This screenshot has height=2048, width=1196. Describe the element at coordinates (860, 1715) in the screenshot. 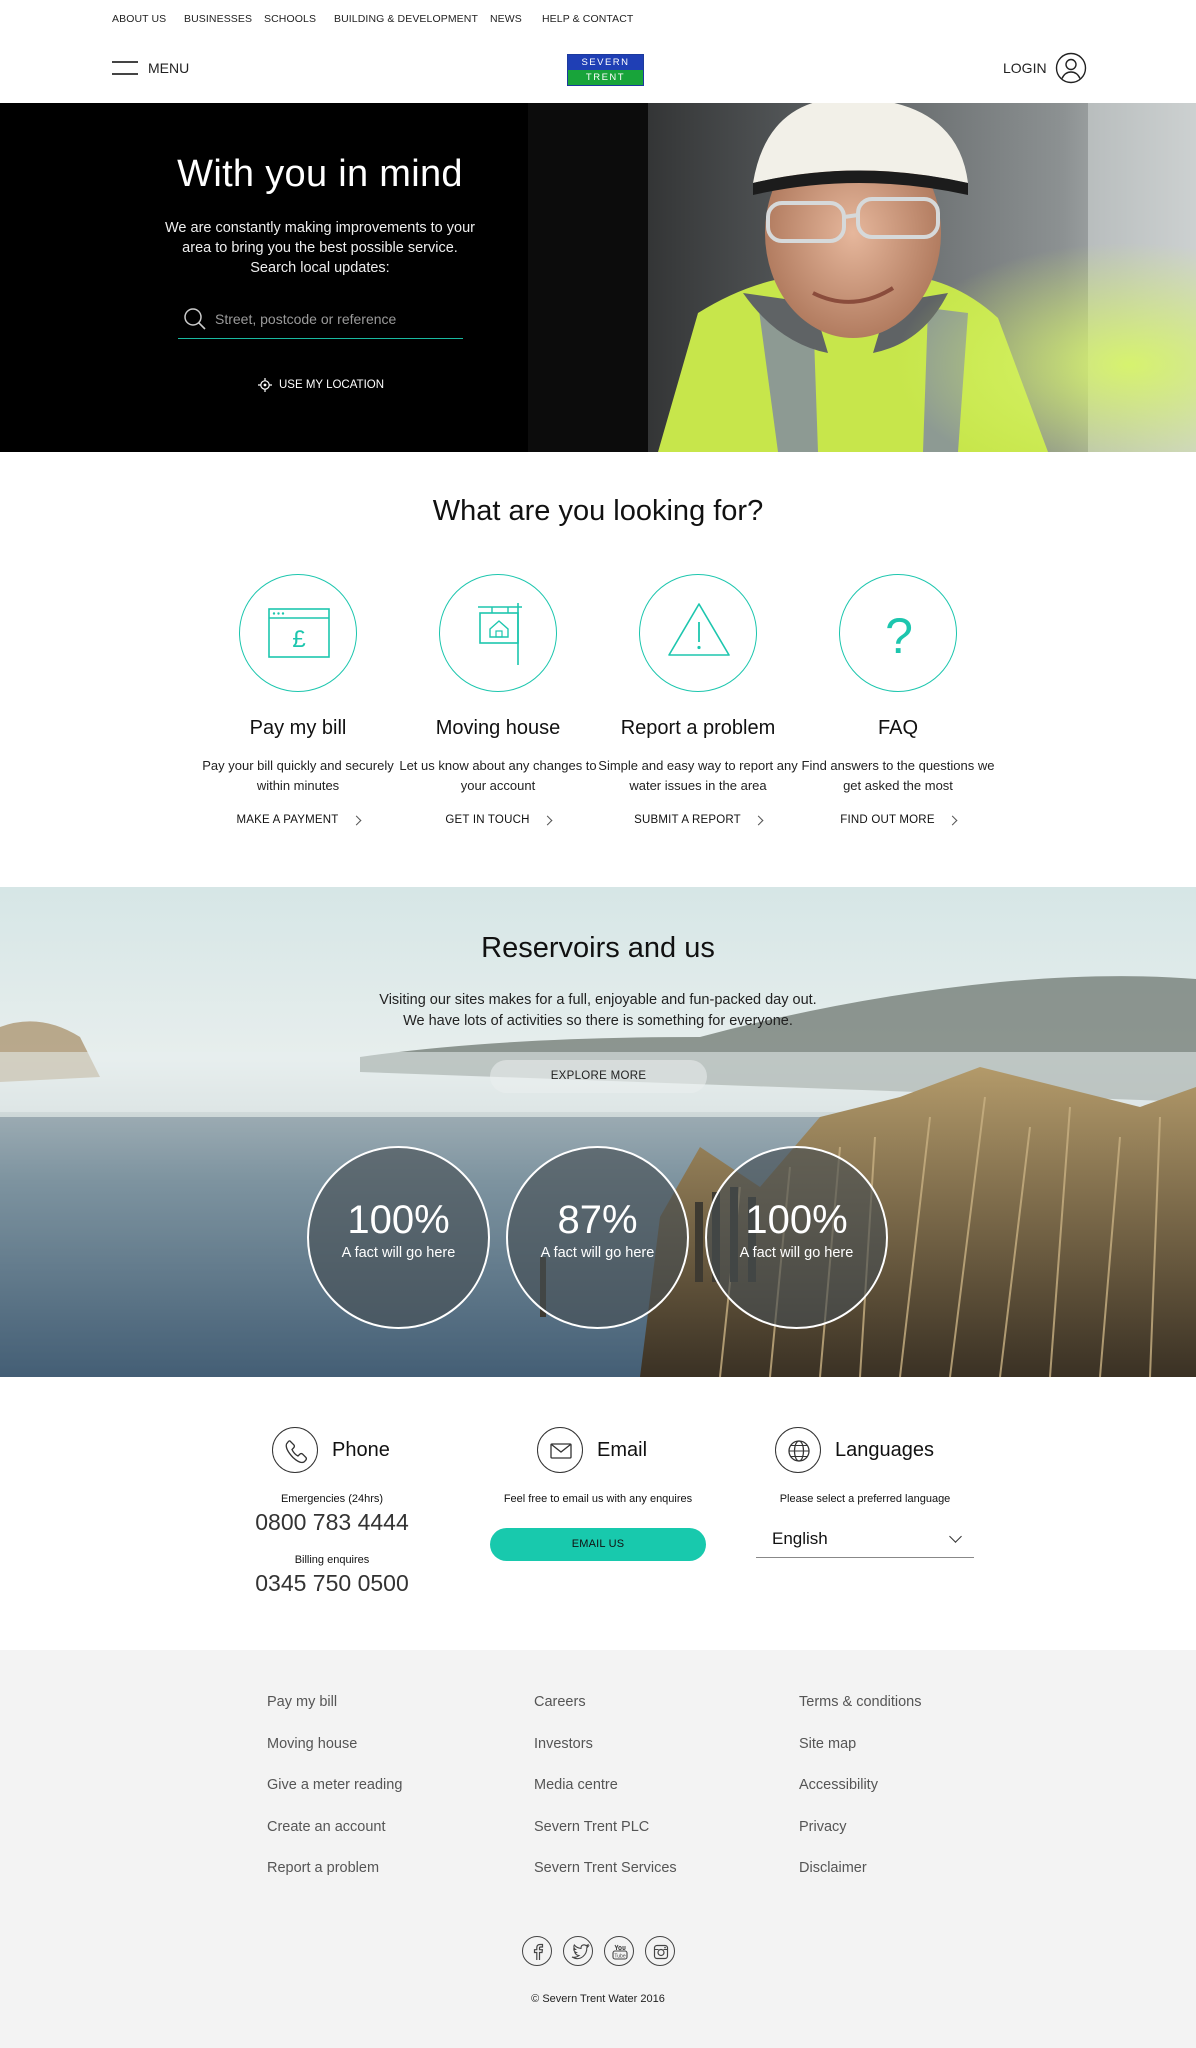

I see `footer-link-terms: Terms & conditions` at that location.